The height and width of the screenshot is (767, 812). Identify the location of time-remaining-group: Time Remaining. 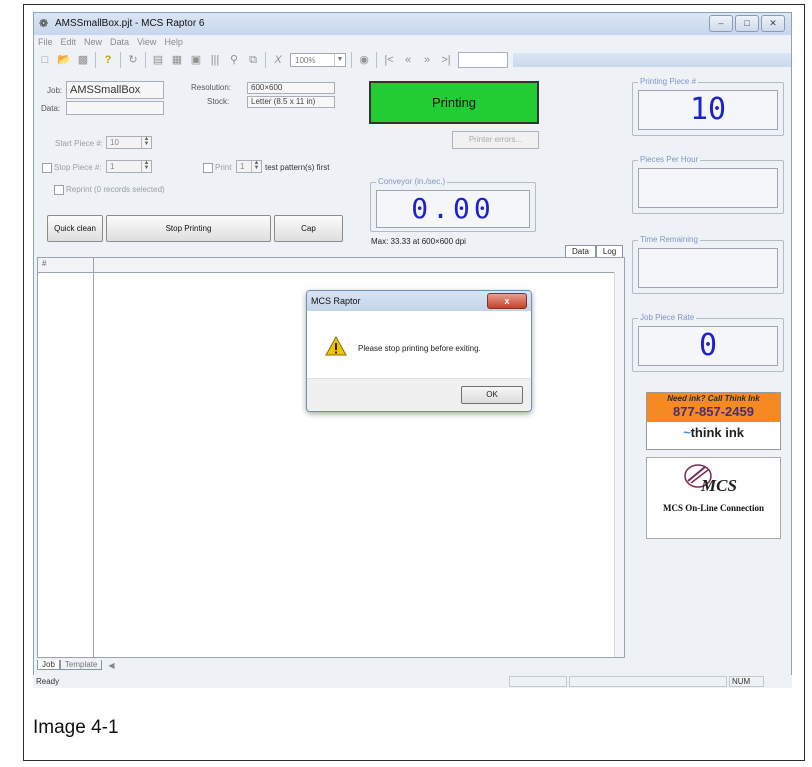
(708, 264).